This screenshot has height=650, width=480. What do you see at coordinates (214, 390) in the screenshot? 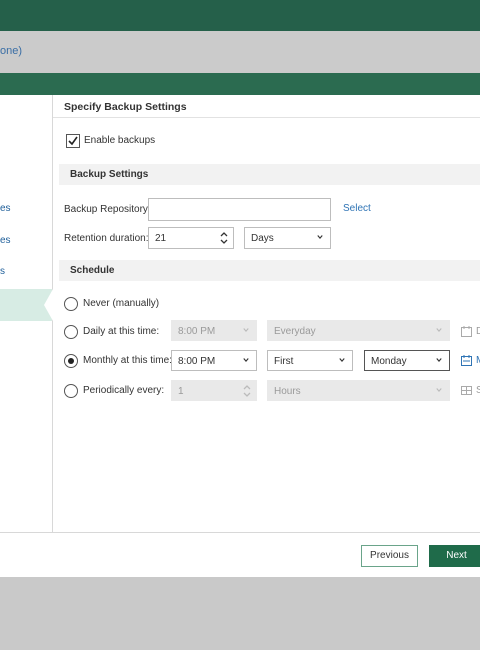
I see `periodic-value-stepper: 1` at bounding box center [214, 390].